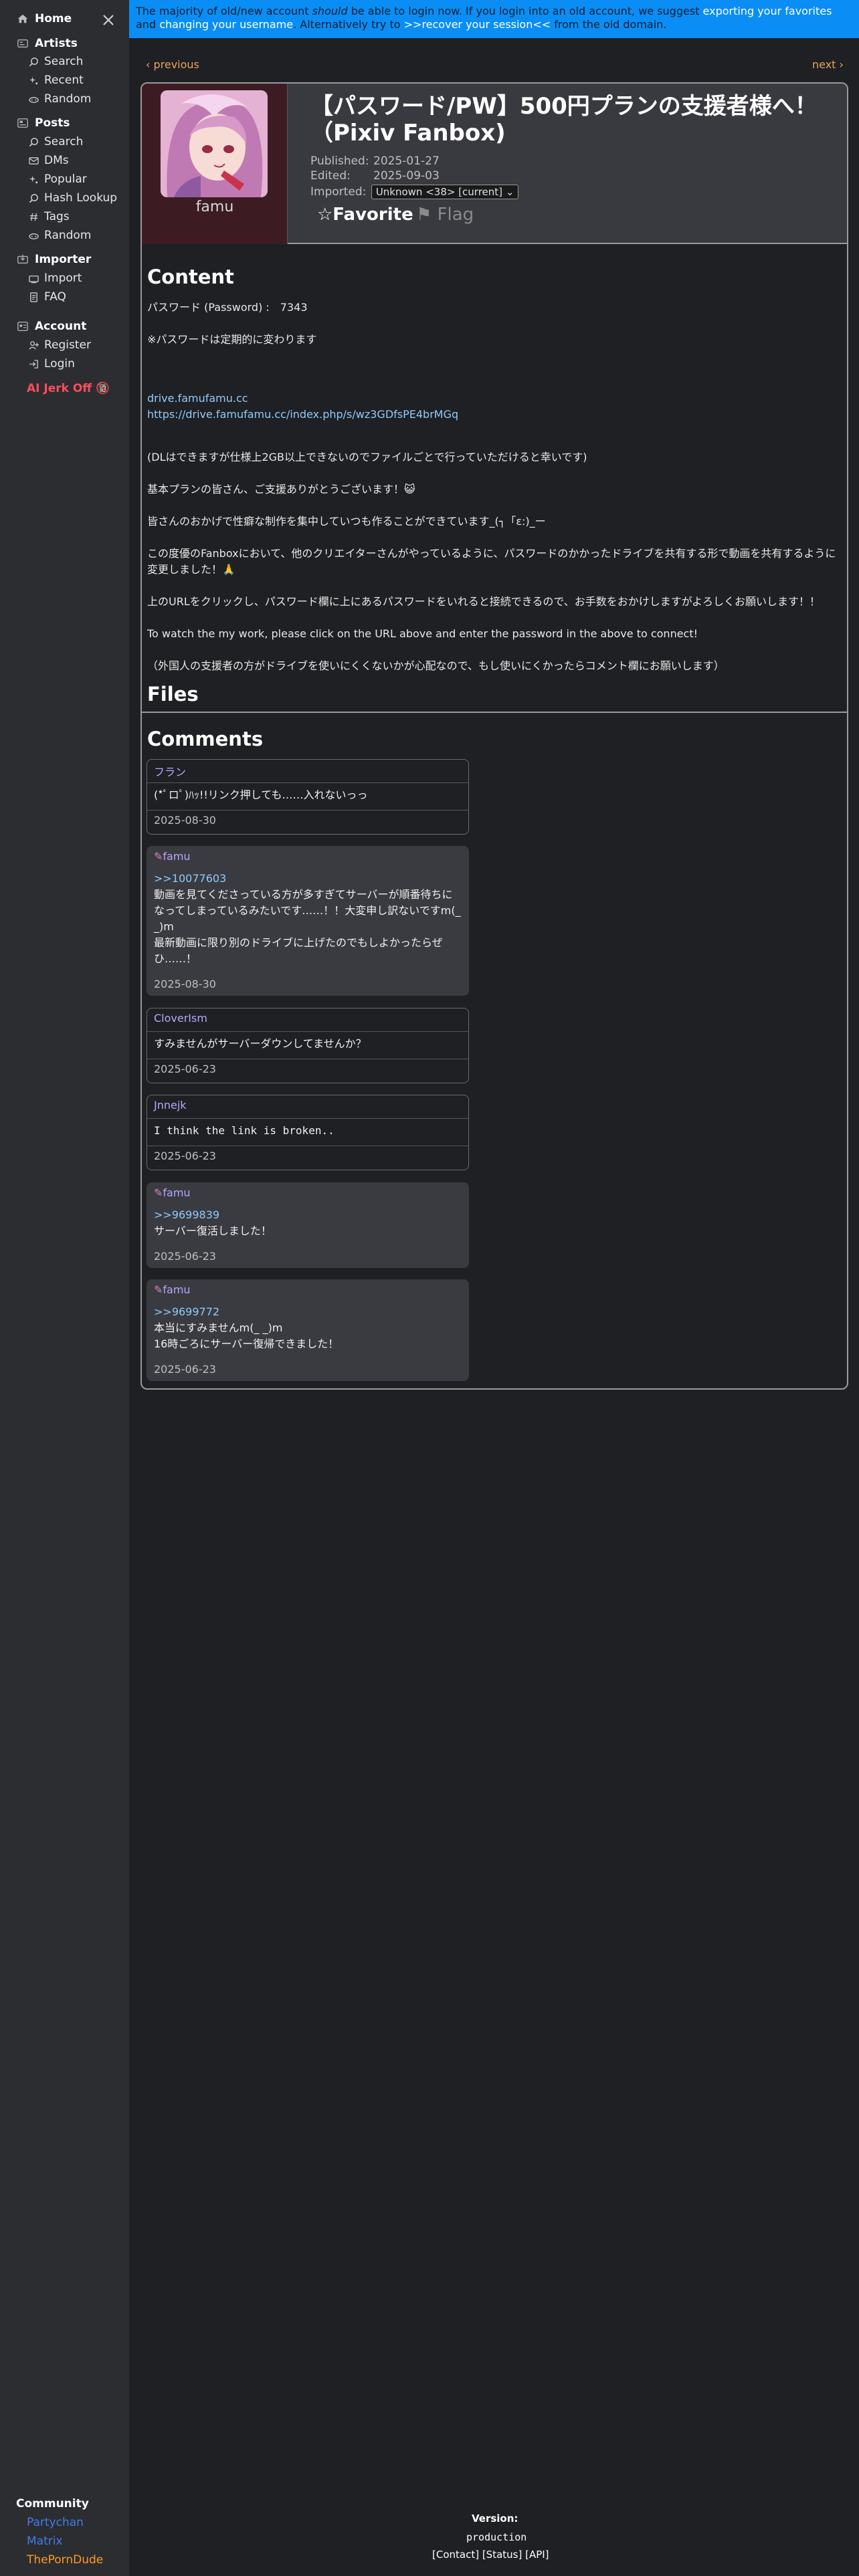  I want to click on home-link: Home, so click(44, 18).